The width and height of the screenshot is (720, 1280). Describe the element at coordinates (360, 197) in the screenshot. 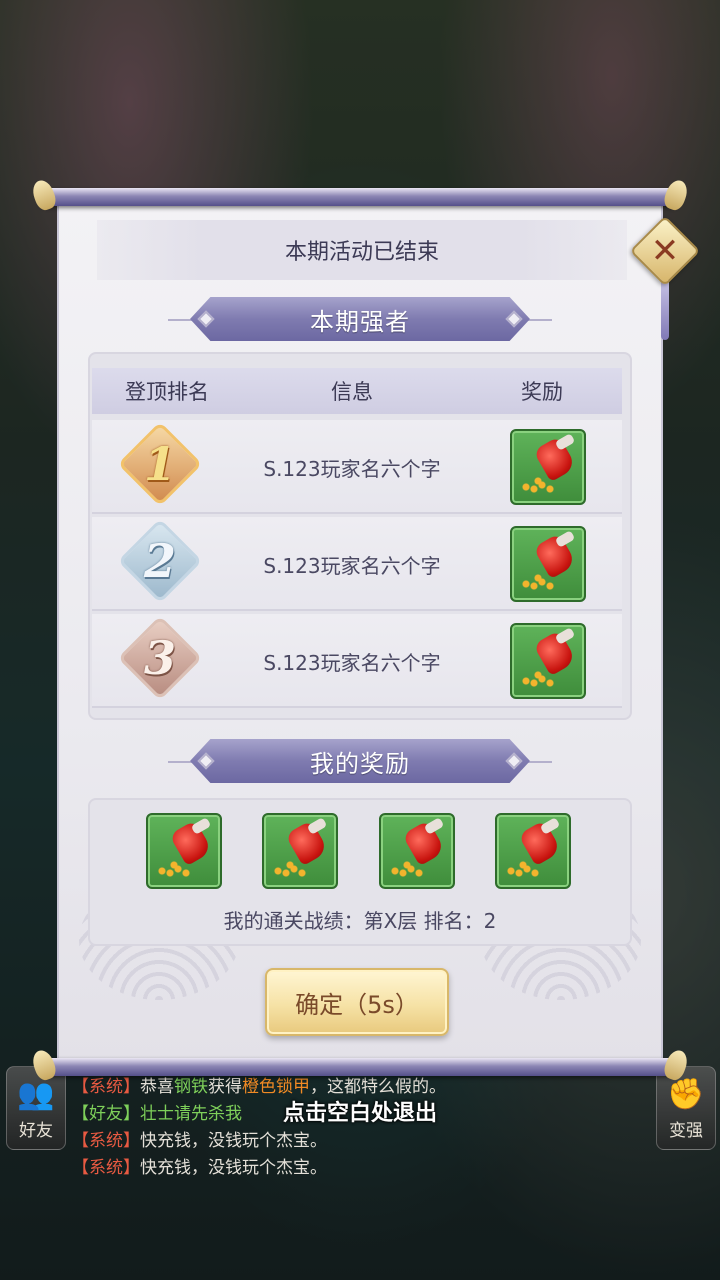

I see `scroll-rod-top` at that location.